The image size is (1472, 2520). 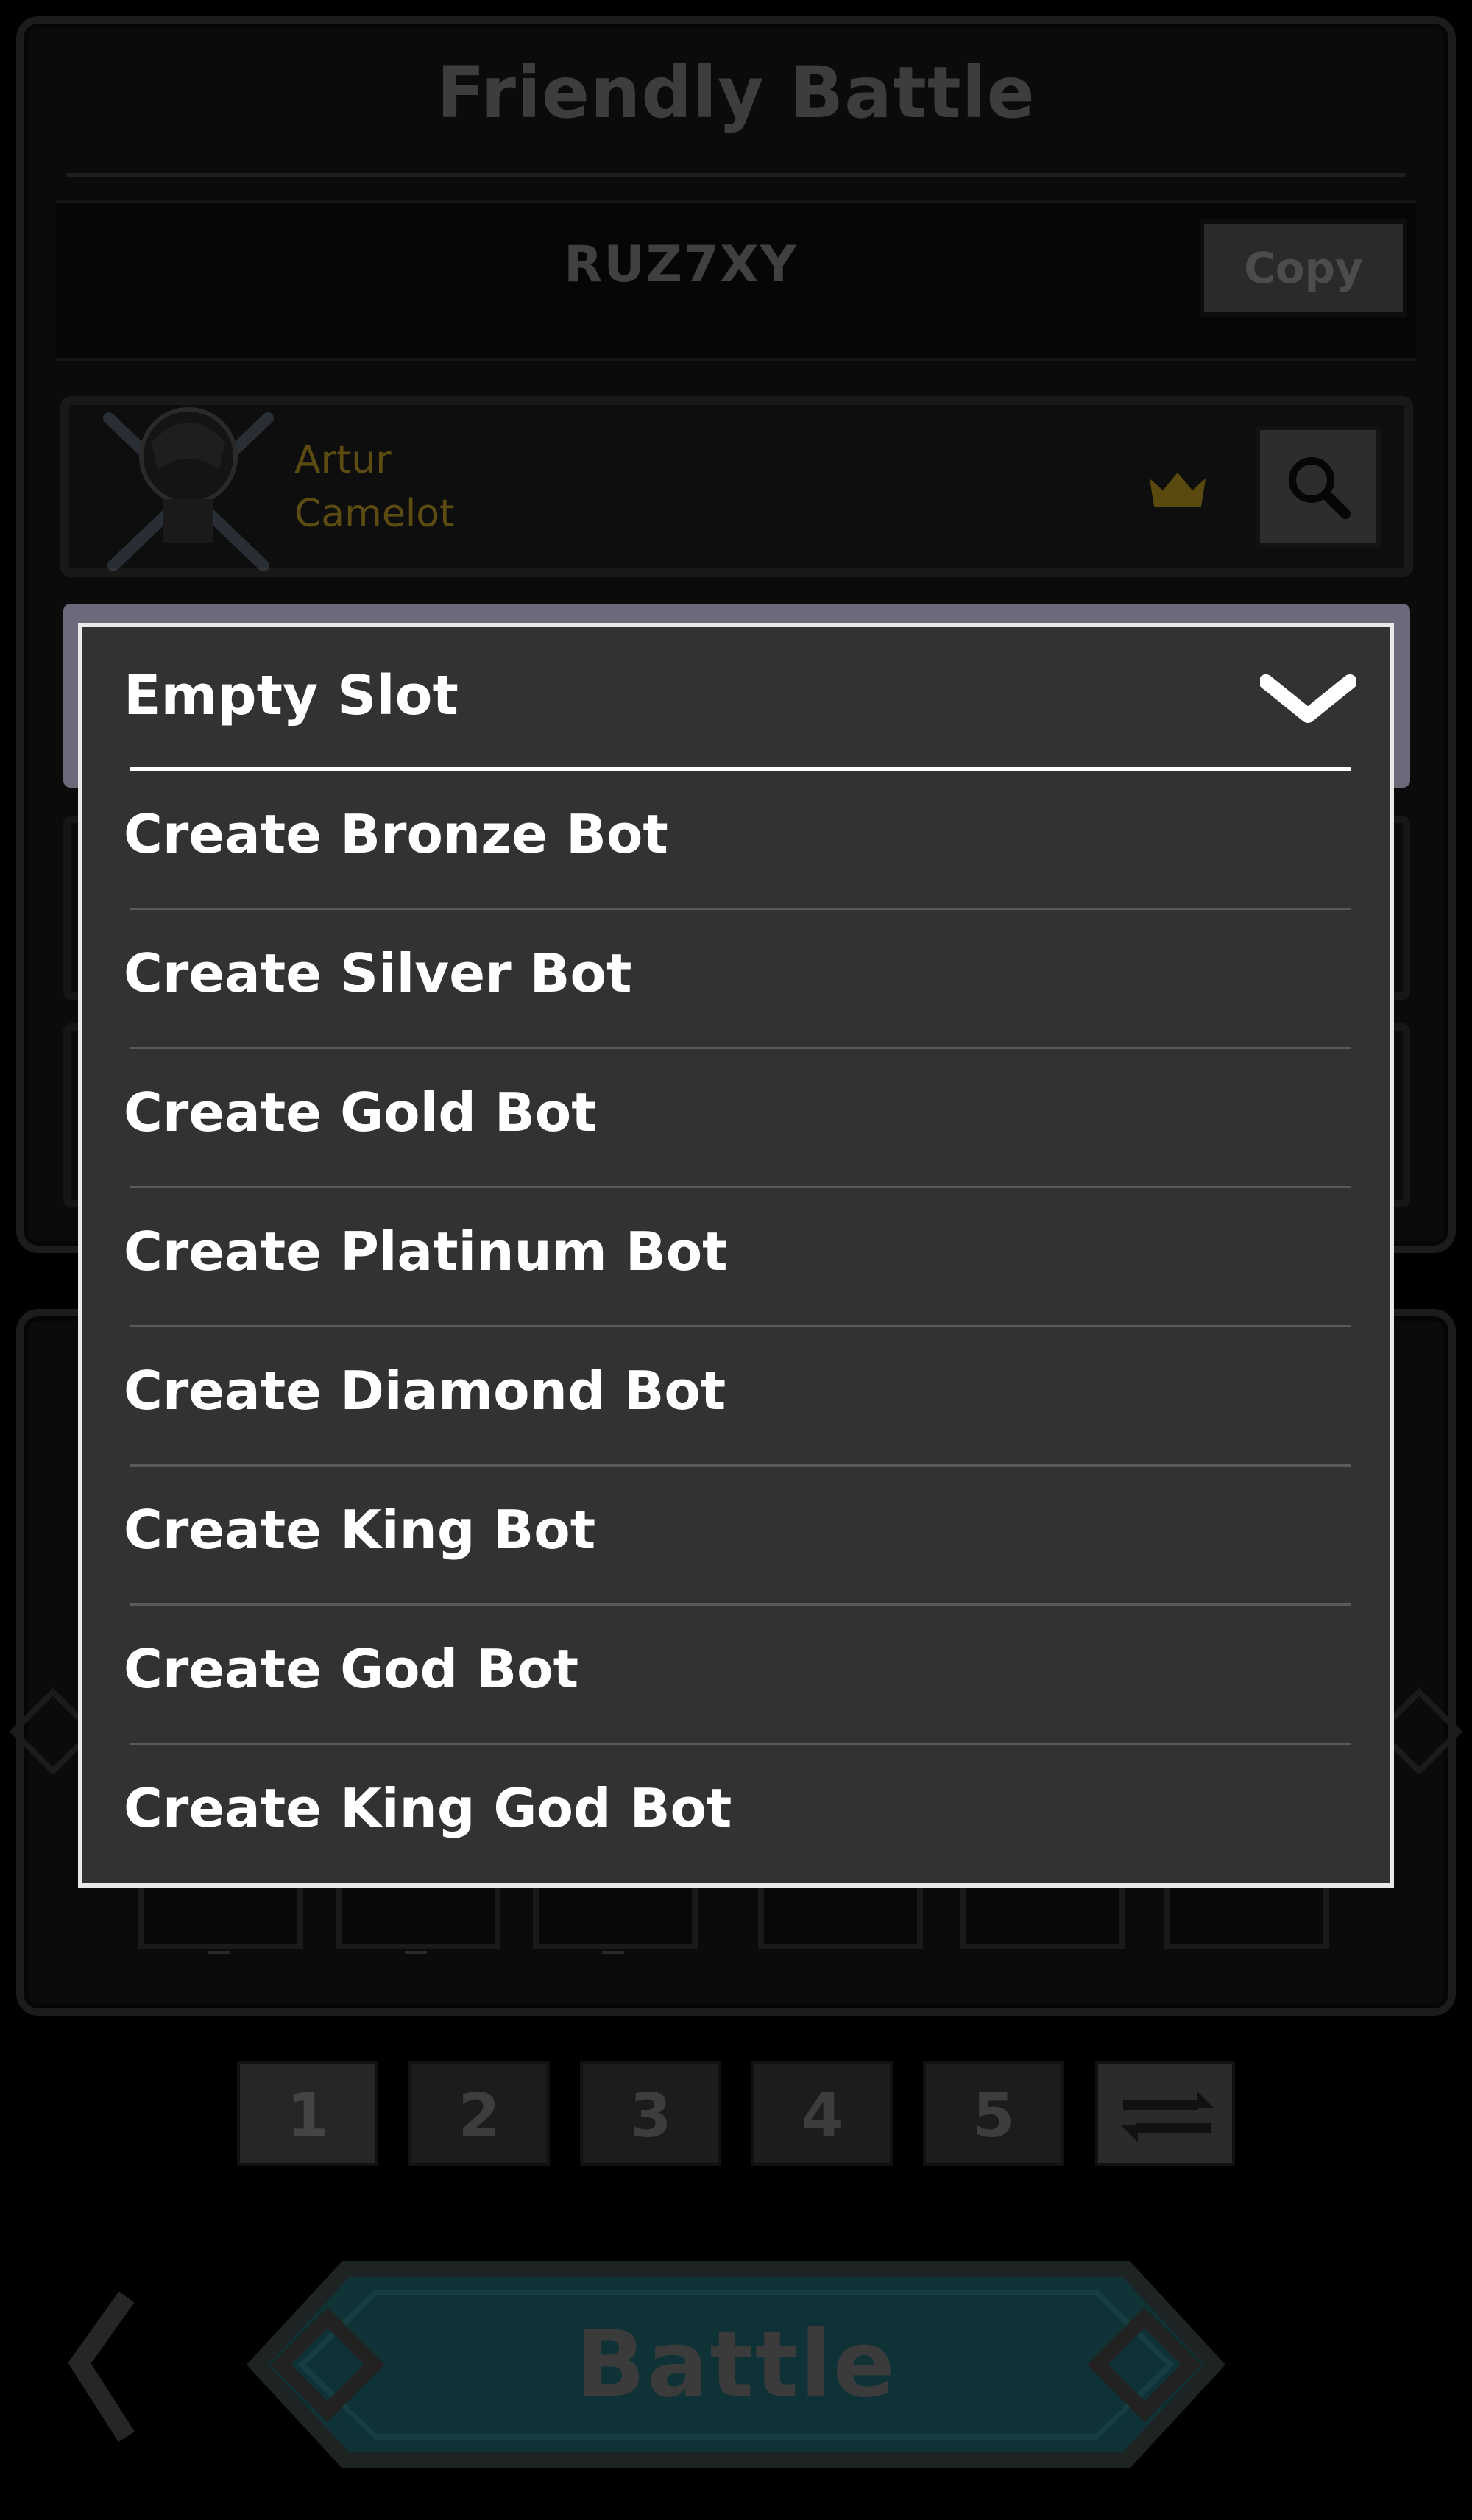 I want to click on deck-tab-1: 1, so click(x=307, y=2113).